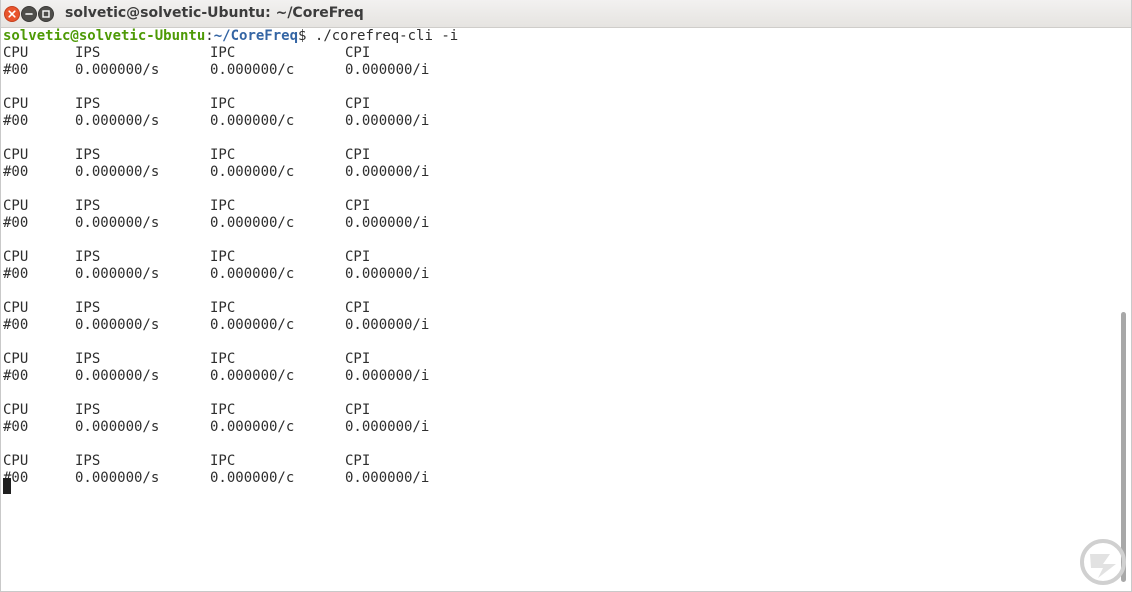  I want to click on maximize-icon, so click(46, 14).